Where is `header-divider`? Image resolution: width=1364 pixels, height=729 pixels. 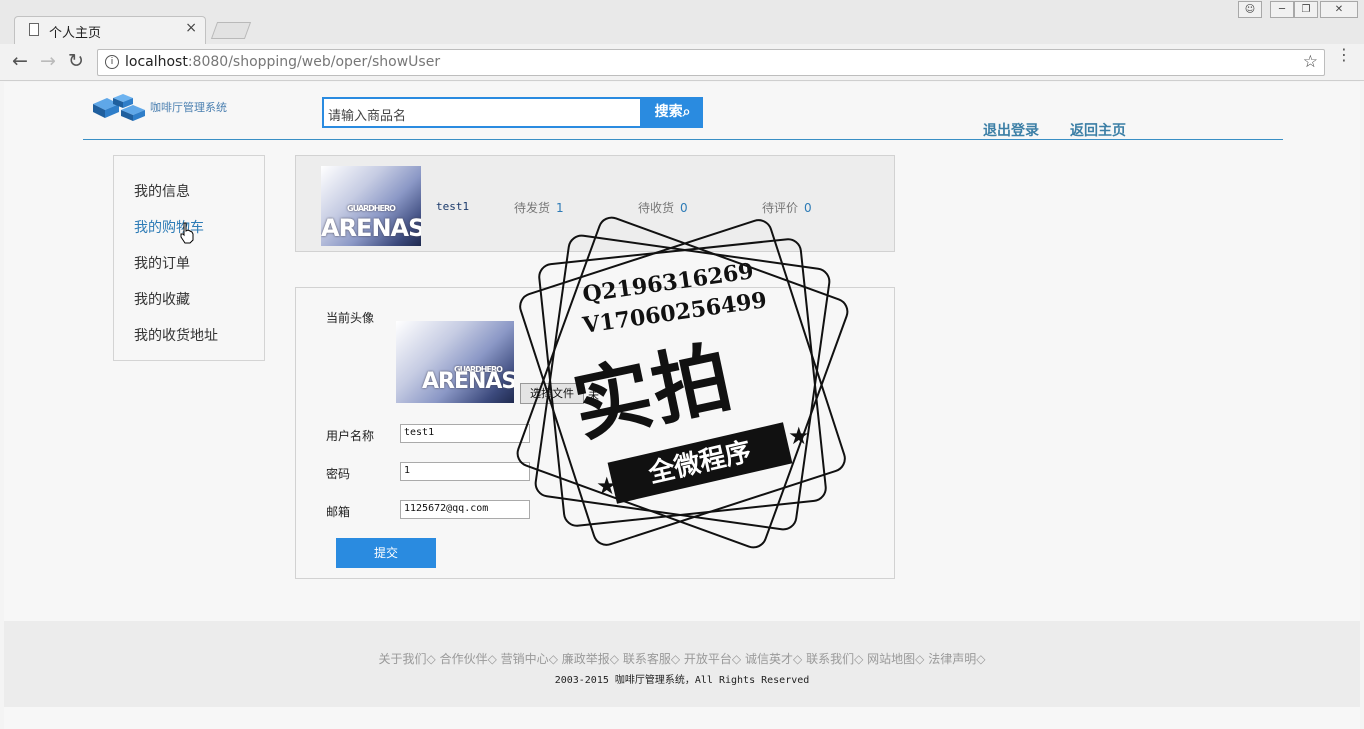
header-divider is located at coordinates (683, 139).